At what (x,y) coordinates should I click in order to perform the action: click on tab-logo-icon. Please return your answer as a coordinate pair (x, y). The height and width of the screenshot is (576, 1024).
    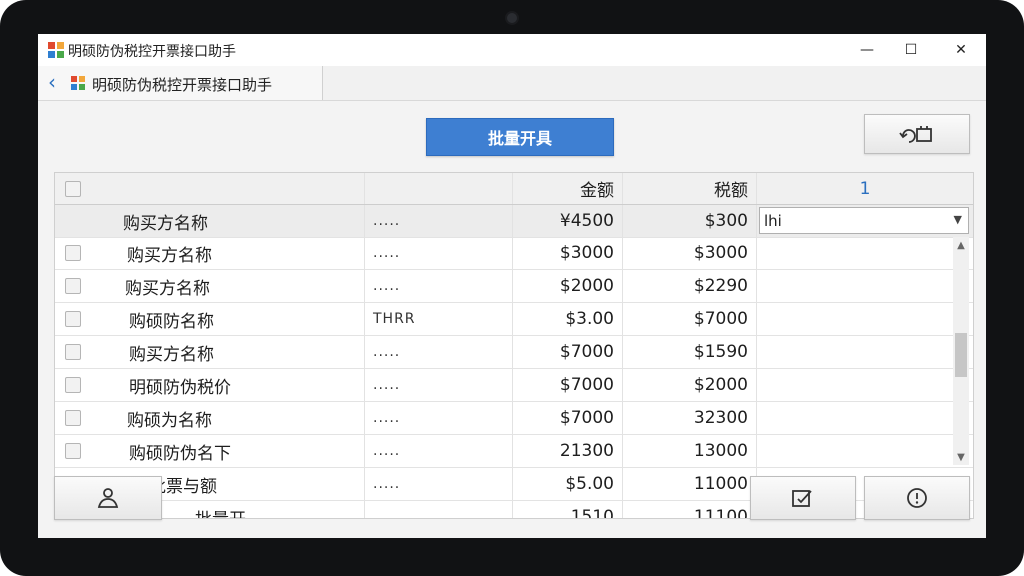
    Looking at the image, I should click on (78, 83).